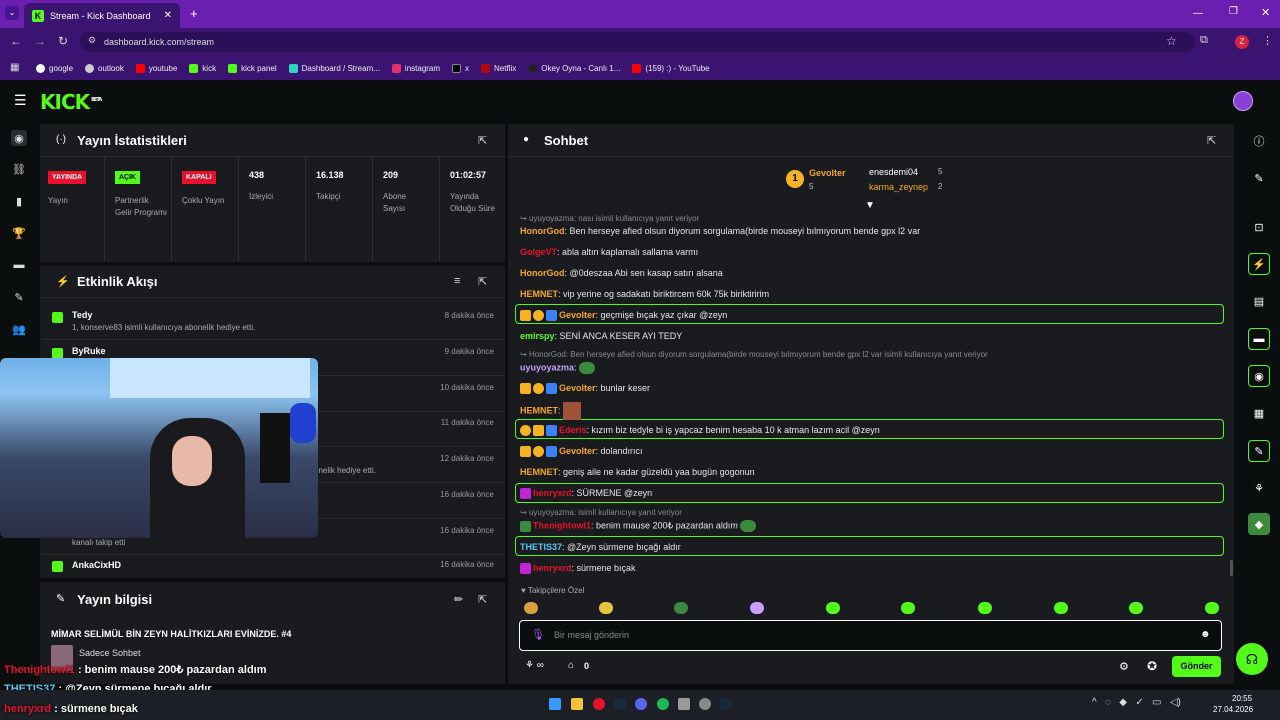 This screenshot has width=1280, height=720. Describe the element at coordinates (1196, 666) in the screenshot. I see `send-button: Gönder` at that location.